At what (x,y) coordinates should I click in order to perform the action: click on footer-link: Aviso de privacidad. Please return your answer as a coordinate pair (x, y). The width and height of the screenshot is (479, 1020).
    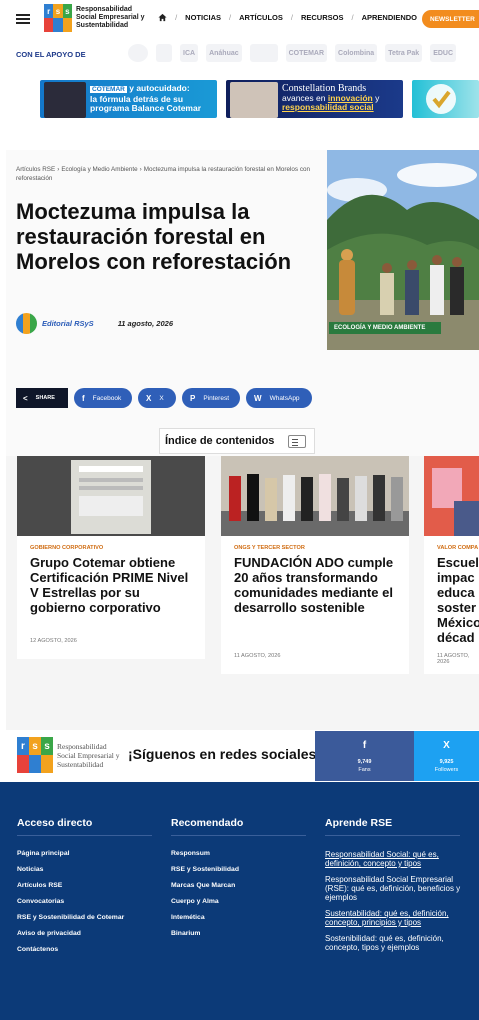
    Looking at the image, I should click on (84, 934).